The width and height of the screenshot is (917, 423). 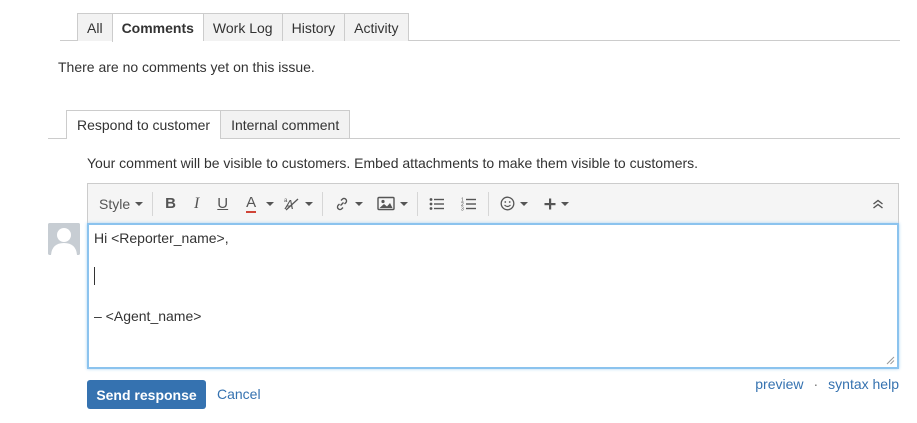 What do you see at coordinates (143, 124) in the screenshot?
I see `tab-respond-to-customer: Respond to customer` at bounding box center [143, 124].